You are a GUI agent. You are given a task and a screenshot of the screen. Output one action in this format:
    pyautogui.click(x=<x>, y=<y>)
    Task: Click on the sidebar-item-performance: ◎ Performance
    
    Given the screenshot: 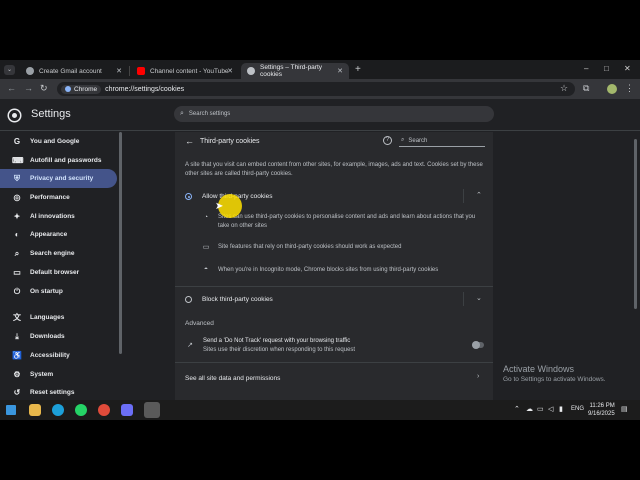 What is the action you would take?
    pyautogui.click(x=58, y=197)
    